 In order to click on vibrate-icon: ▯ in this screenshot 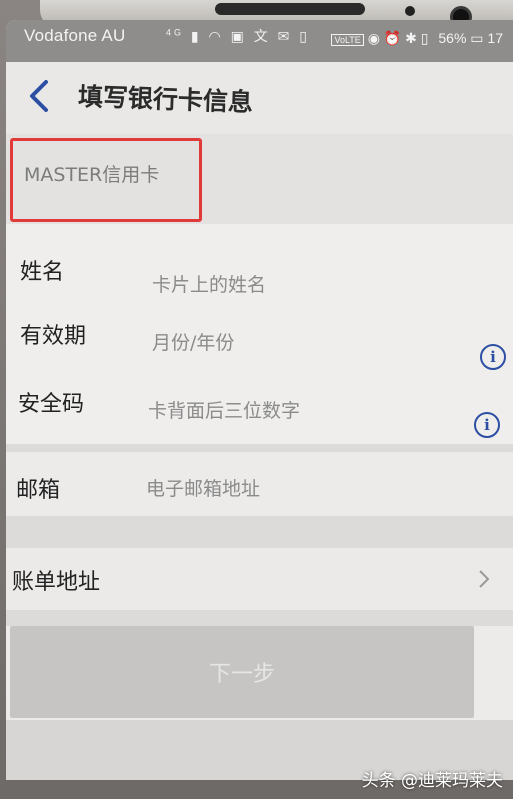, I will do `click(424, 38)`.